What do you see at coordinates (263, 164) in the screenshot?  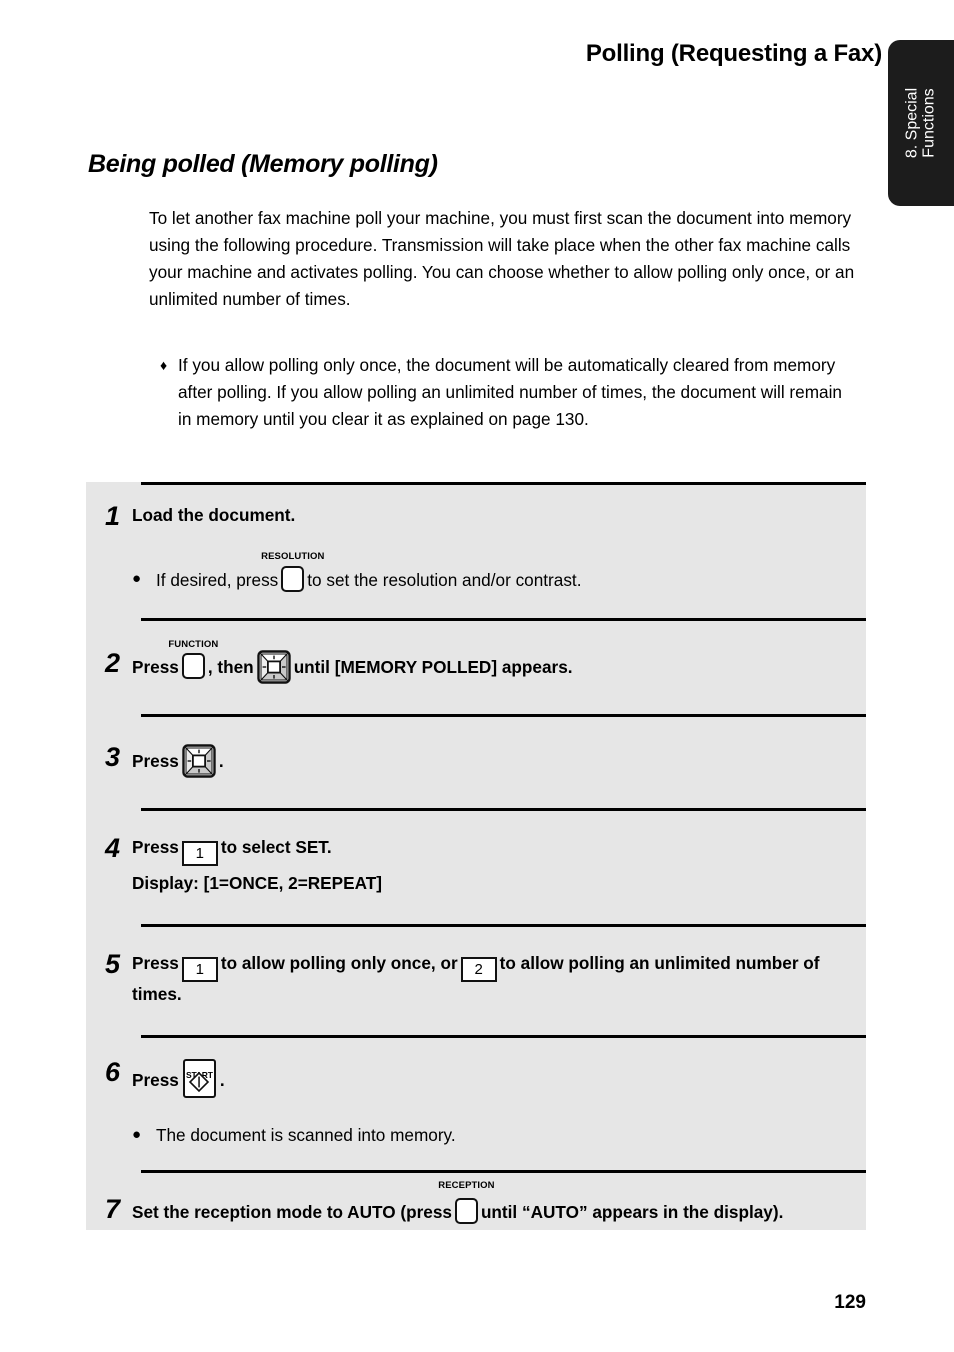 I see `section-heading: Being polled (Memory polling)` at bounding box center [263, 164].